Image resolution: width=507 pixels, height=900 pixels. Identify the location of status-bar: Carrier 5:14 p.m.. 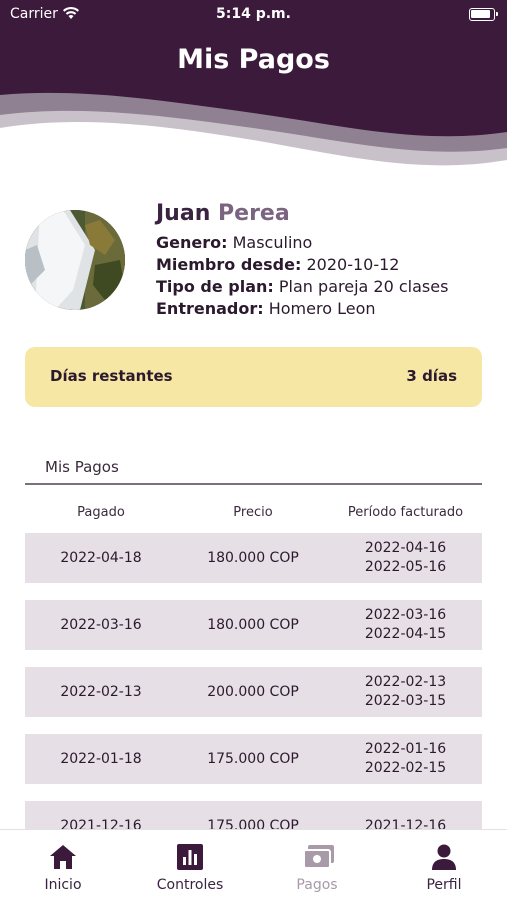
(253, 15).